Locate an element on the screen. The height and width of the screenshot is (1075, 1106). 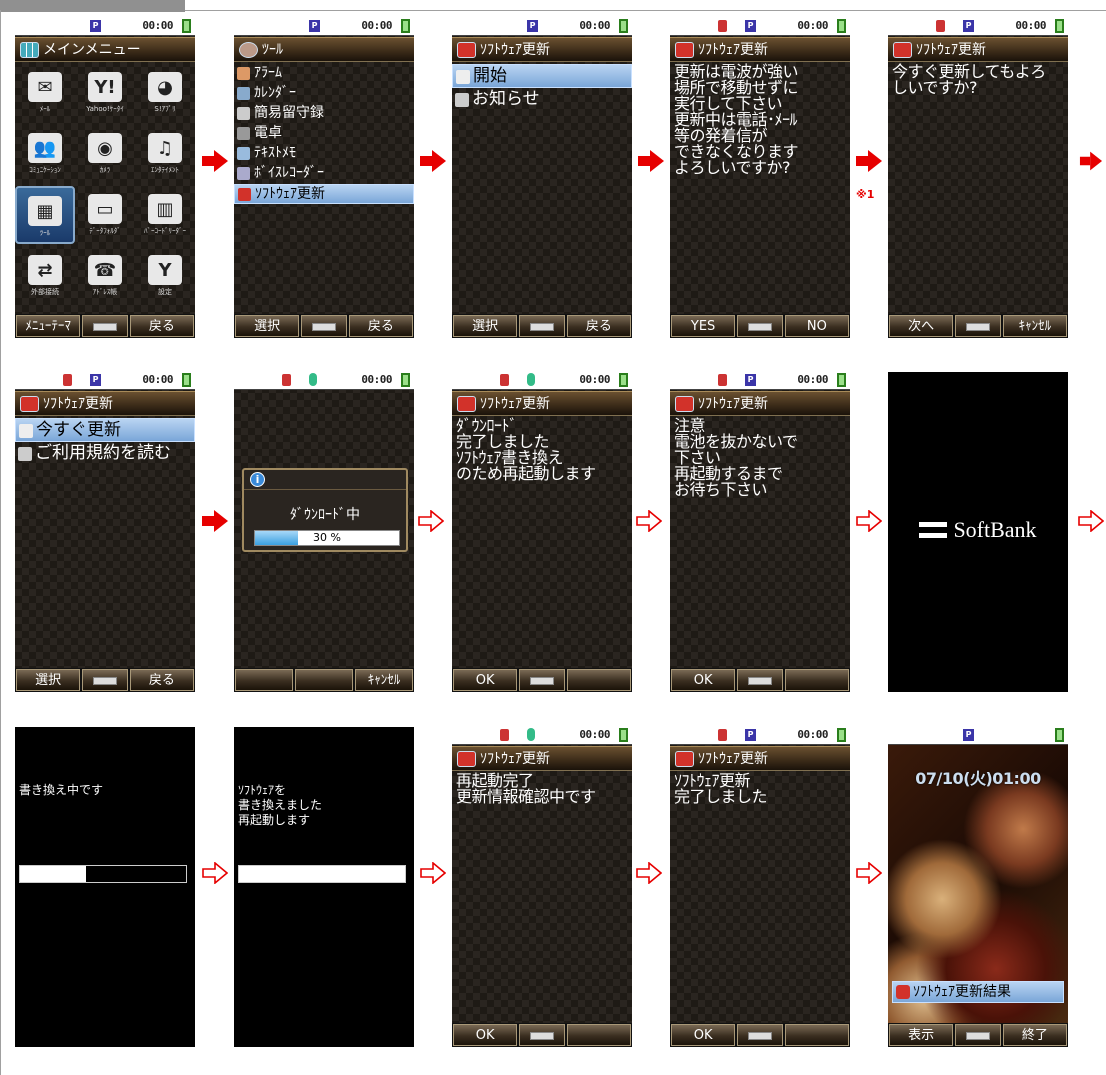
info-icon: i is located at coordinates (257, 479).